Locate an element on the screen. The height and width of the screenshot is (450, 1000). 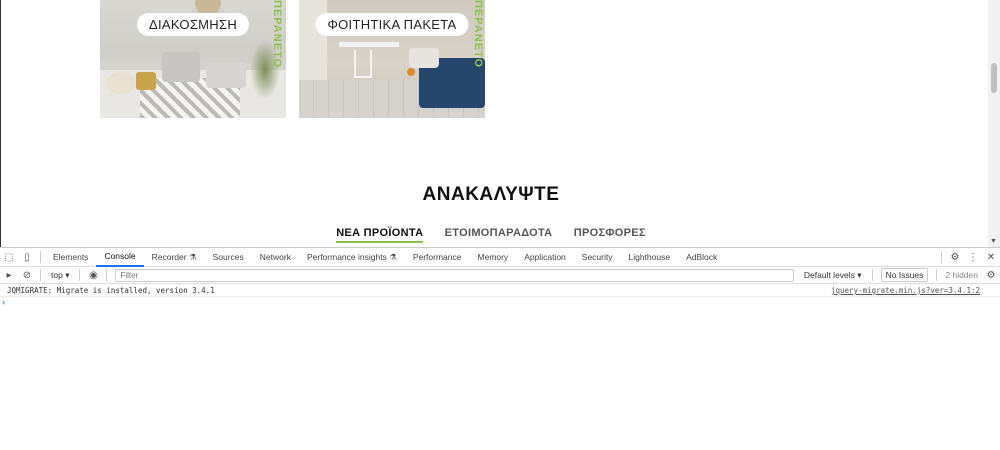
console-filter-input: Filter is located at coordinates (454, 275).